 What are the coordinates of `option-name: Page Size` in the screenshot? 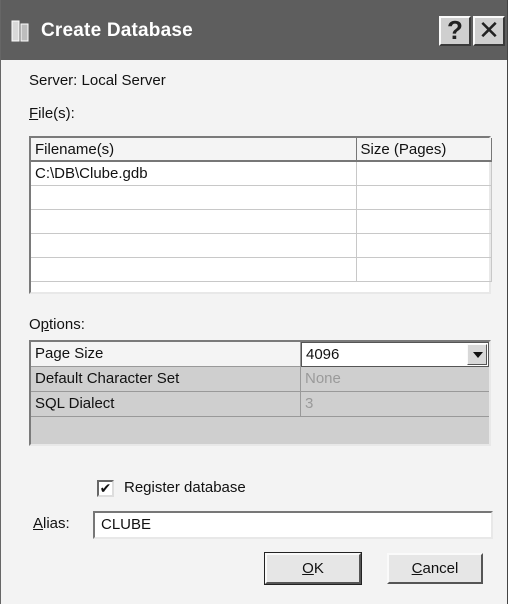 It's located at (166, 354).